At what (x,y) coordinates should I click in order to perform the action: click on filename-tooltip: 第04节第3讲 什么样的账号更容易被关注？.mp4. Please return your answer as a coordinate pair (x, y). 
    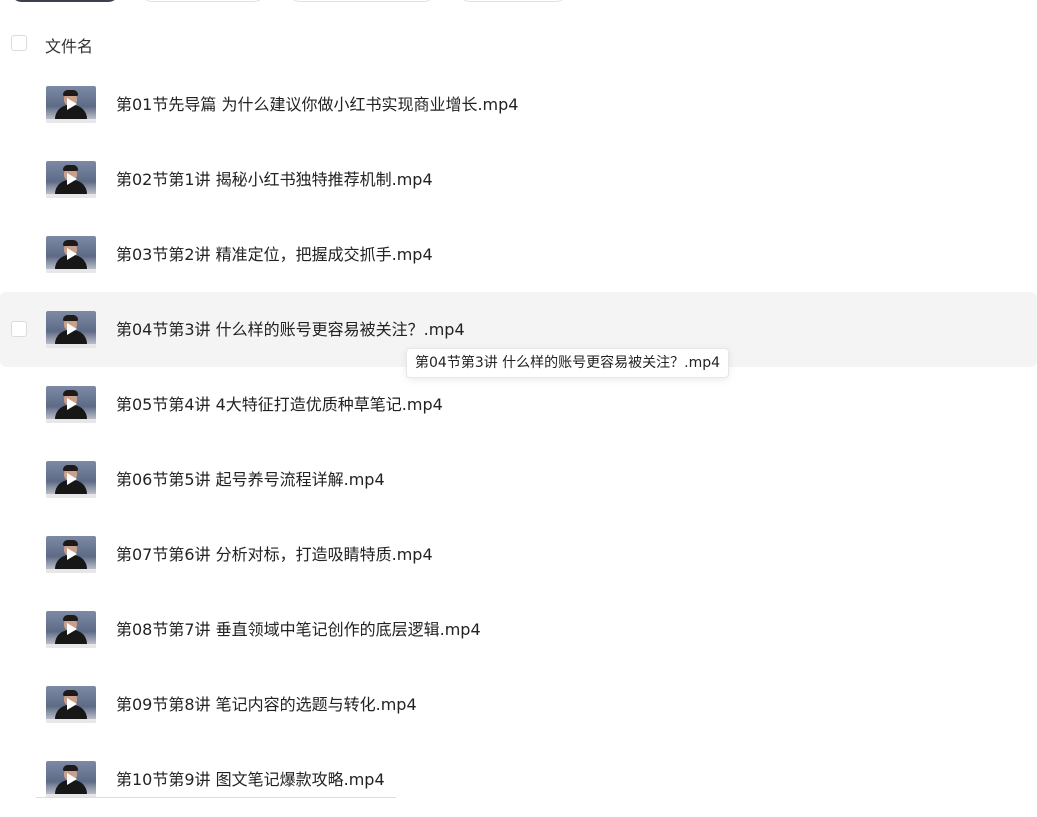
    Looking at the image, I should click on (568, 363).